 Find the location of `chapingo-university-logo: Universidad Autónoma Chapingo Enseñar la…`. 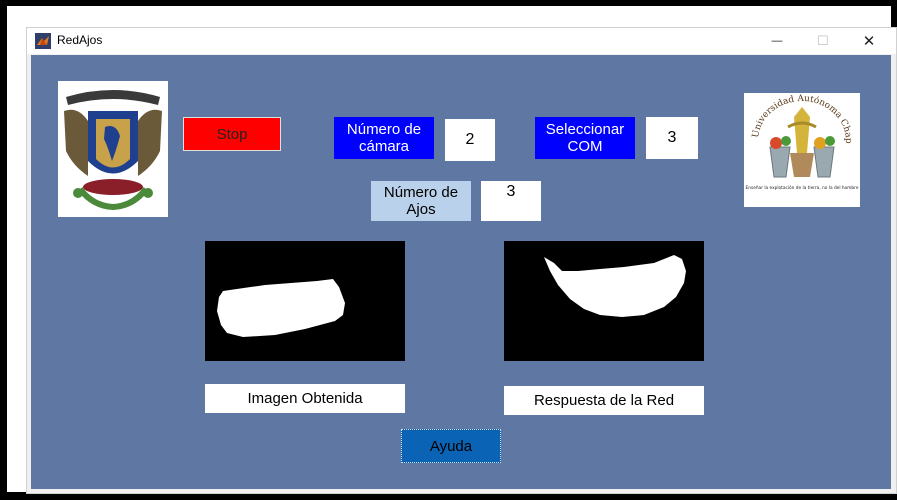

chapingo-university-logo: Universidad Autónoma Chapingo Enseñar la… is located at coordinates (800, 146).